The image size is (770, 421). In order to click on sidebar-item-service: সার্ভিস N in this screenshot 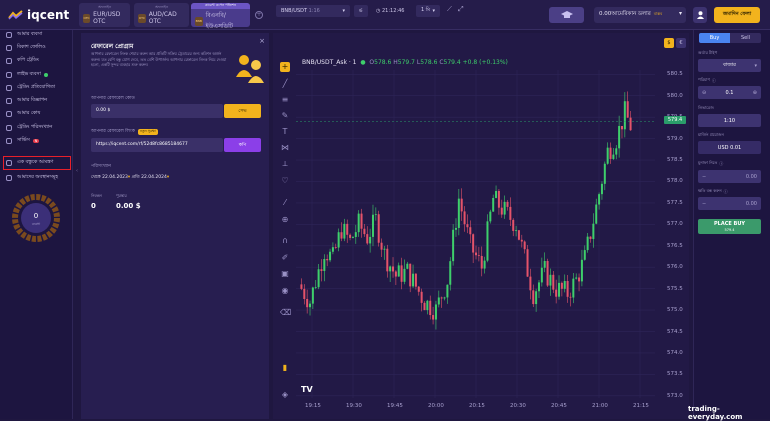, I will do `click(23, 141)`.